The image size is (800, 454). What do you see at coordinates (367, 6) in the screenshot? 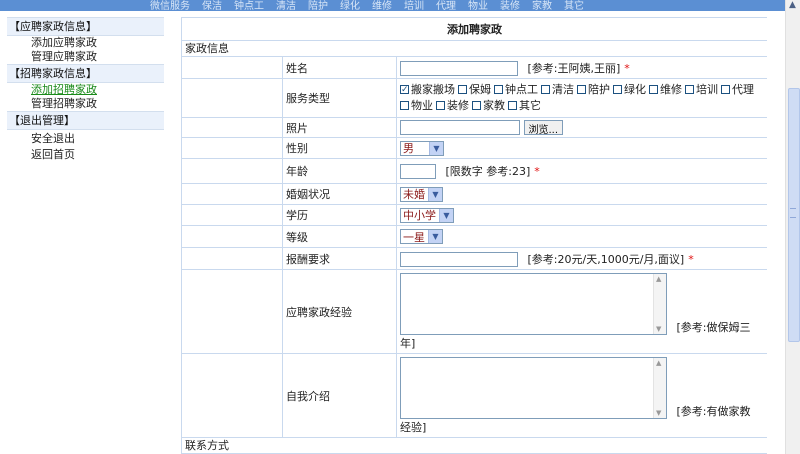
I see `top-nav-links: 微信服务 保洁 钟点工 清洁 陪护 绿化 维修 培训 代理 物业 装修 家教 其它` at bounding box center [367, 6].